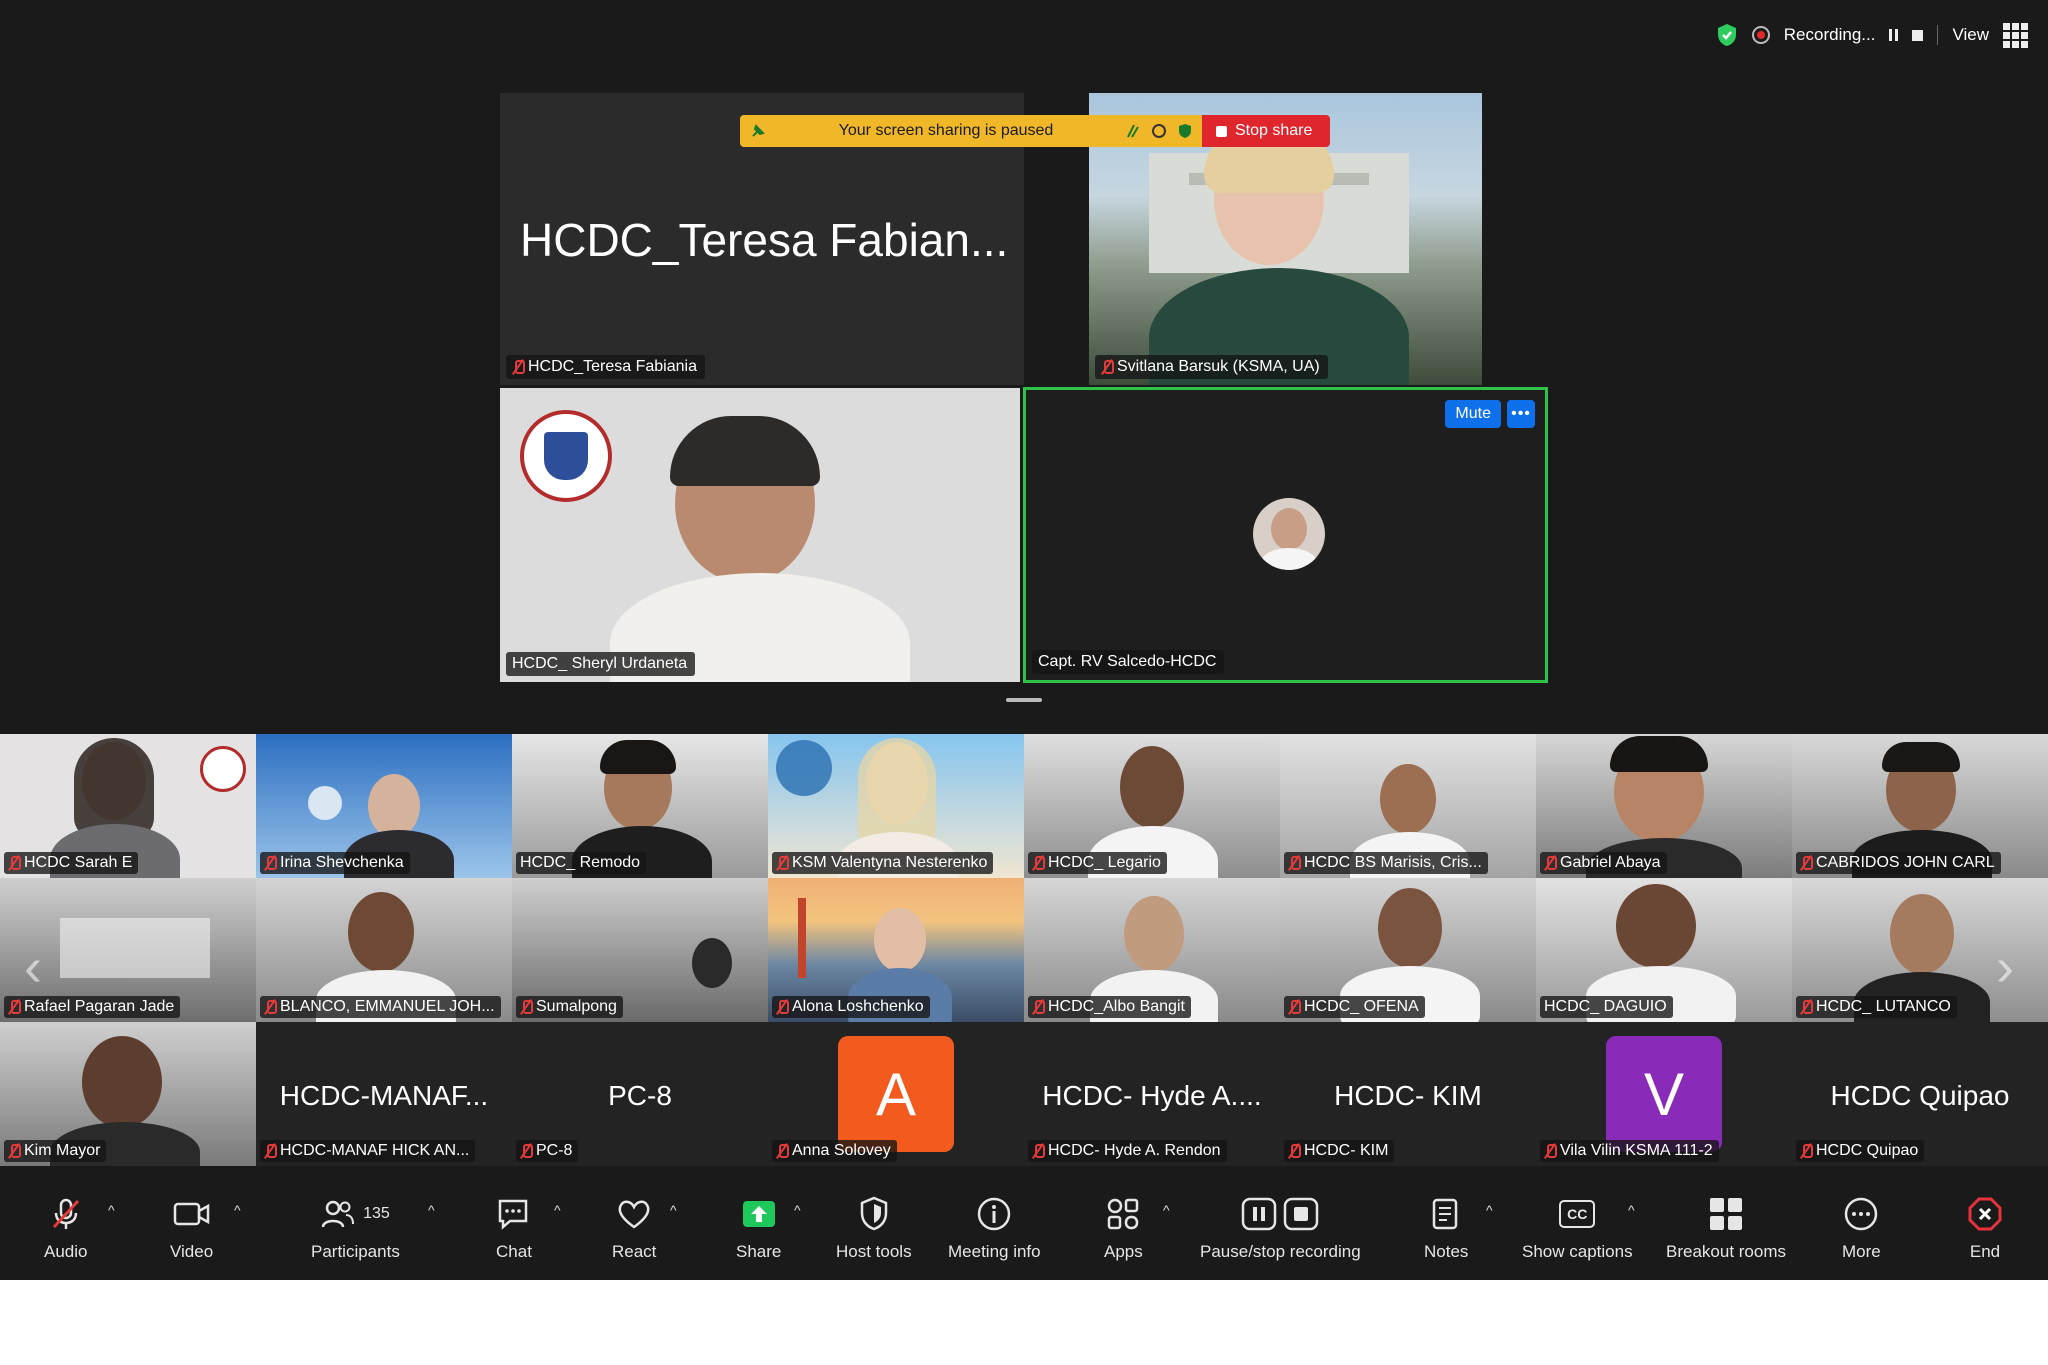 This screenshot has height=1365, width=2048. Describe the element at coordinates (841, 1150) in the screenshot. I see `participant-name: Anna Solovey` at that location.